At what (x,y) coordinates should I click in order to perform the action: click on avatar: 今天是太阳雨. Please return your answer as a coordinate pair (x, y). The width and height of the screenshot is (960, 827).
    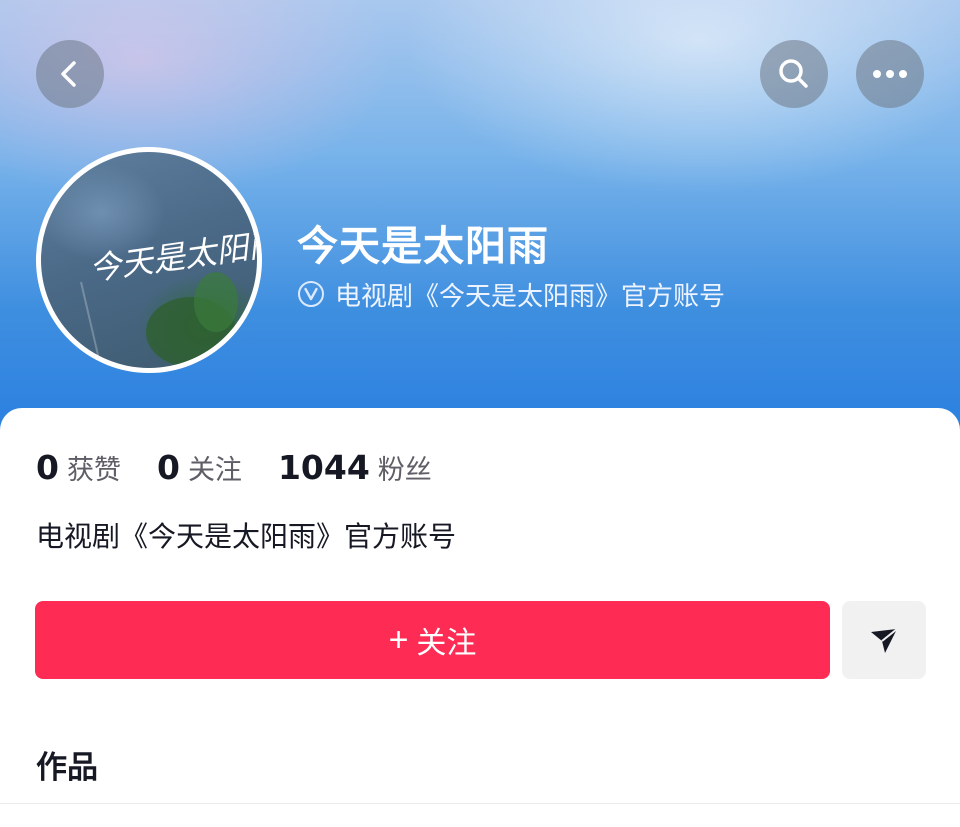
    Looking at the image, I should click on (149, 260).